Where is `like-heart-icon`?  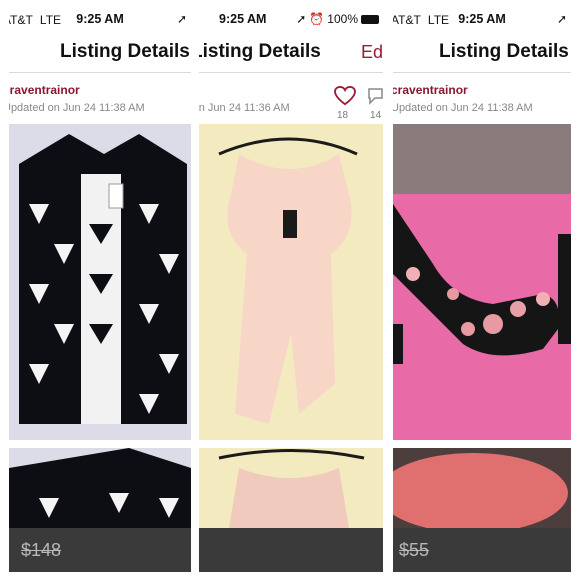 like-heart-icon is located at coordinates (345, 96).